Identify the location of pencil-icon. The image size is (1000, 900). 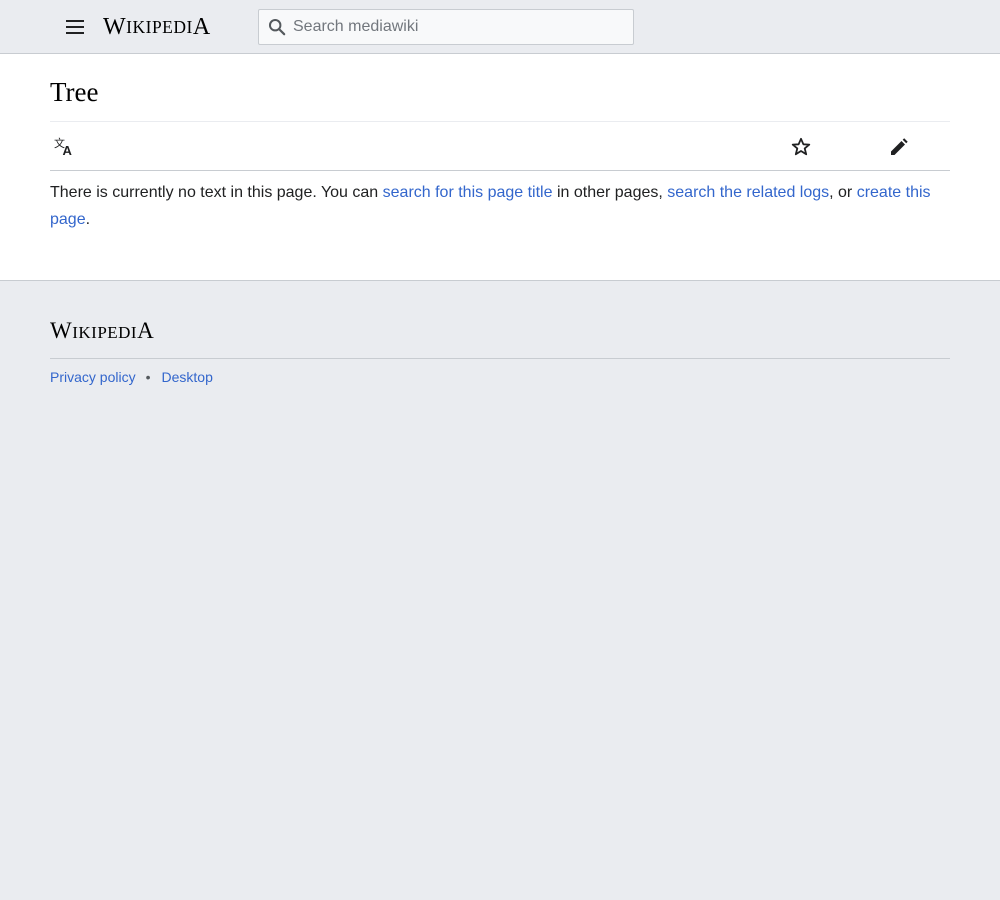
(899, 146).